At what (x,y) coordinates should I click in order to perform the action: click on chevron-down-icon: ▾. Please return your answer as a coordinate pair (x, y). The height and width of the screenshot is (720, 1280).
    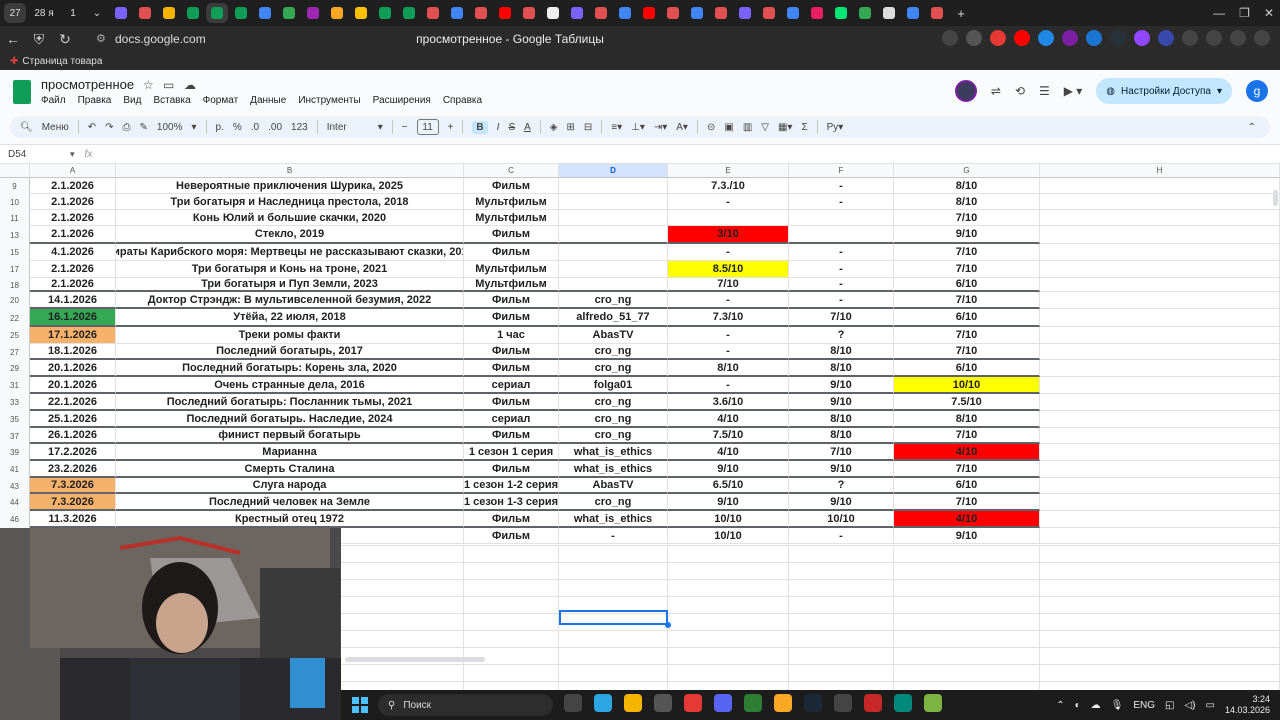
    Looking at the image, I should click on (193, 127).